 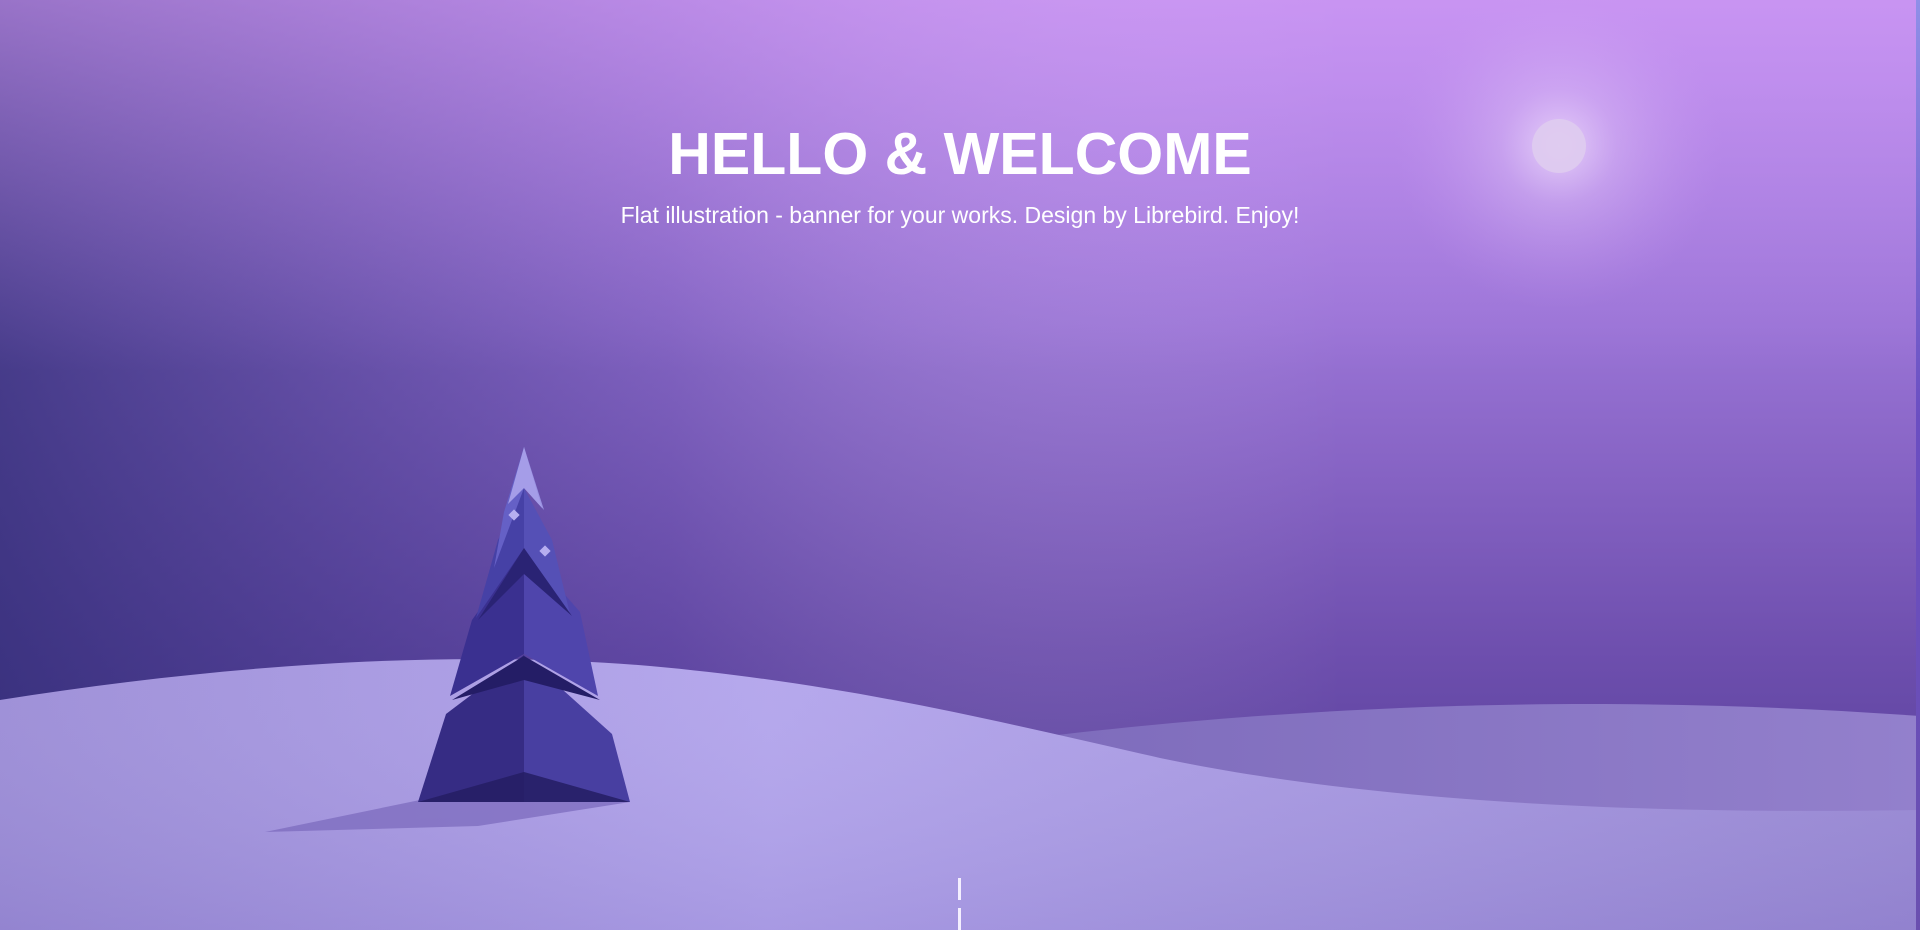 I want to click on banner-title: HELLO & WELCOME, so click(x=960, y=154).